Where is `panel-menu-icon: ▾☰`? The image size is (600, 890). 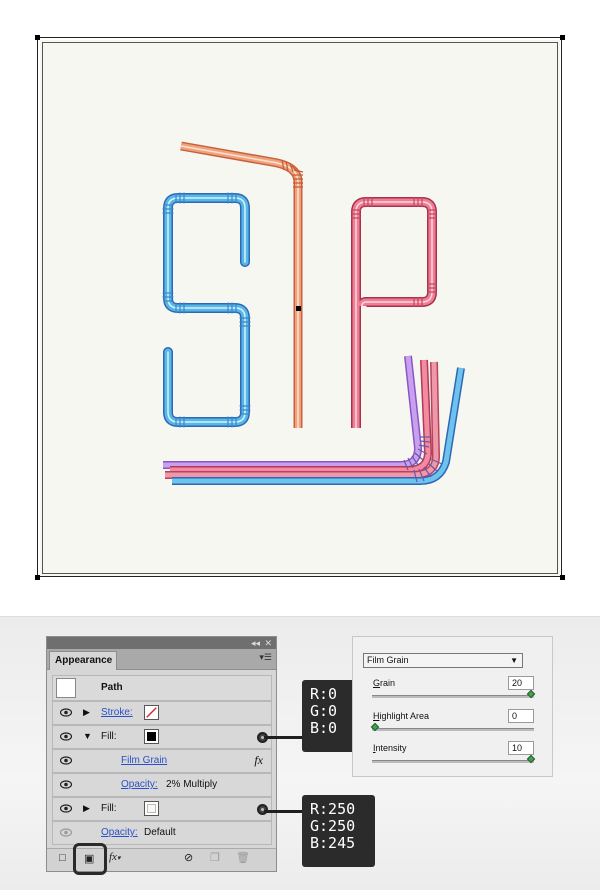 panel-menu-icon: ▾☰ is located at coordinates (265, 657).